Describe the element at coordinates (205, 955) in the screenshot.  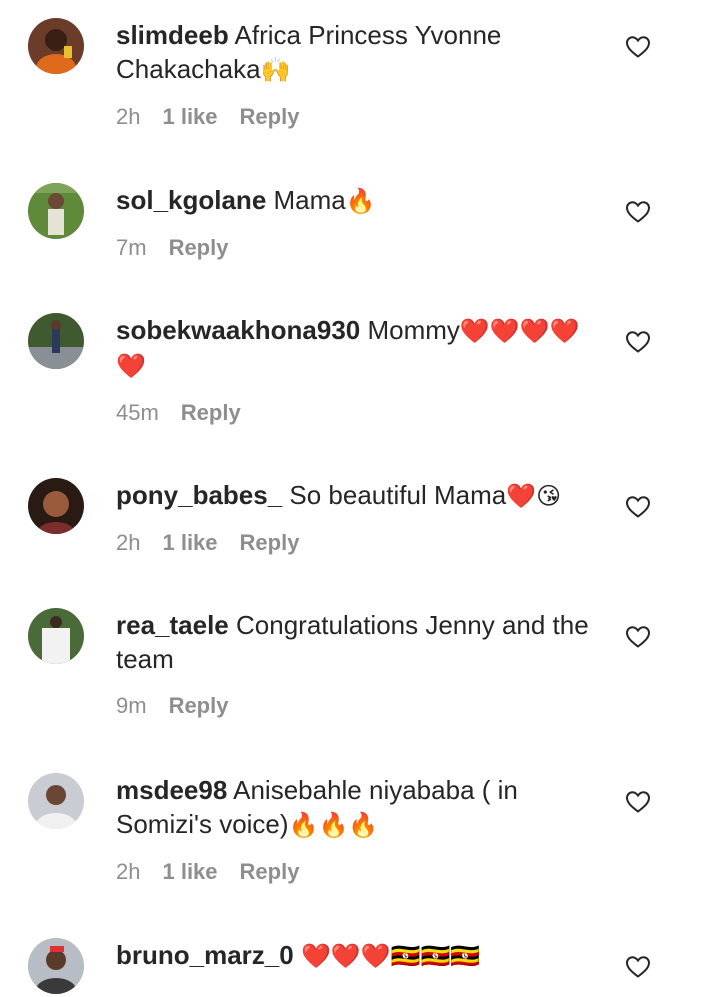
I see `comment-username: bruno_marz_0` at that location.